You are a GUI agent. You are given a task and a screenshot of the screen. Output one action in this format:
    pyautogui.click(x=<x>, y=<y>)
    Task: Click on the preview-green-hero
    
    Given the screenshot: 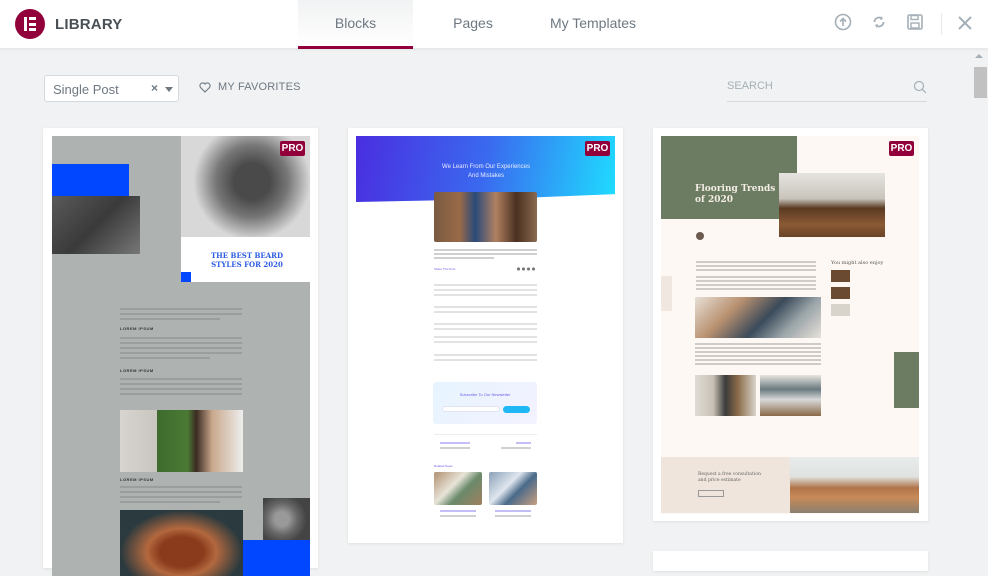 What is the action you would take?
    pyautogui.click(x=729, y=177)
    